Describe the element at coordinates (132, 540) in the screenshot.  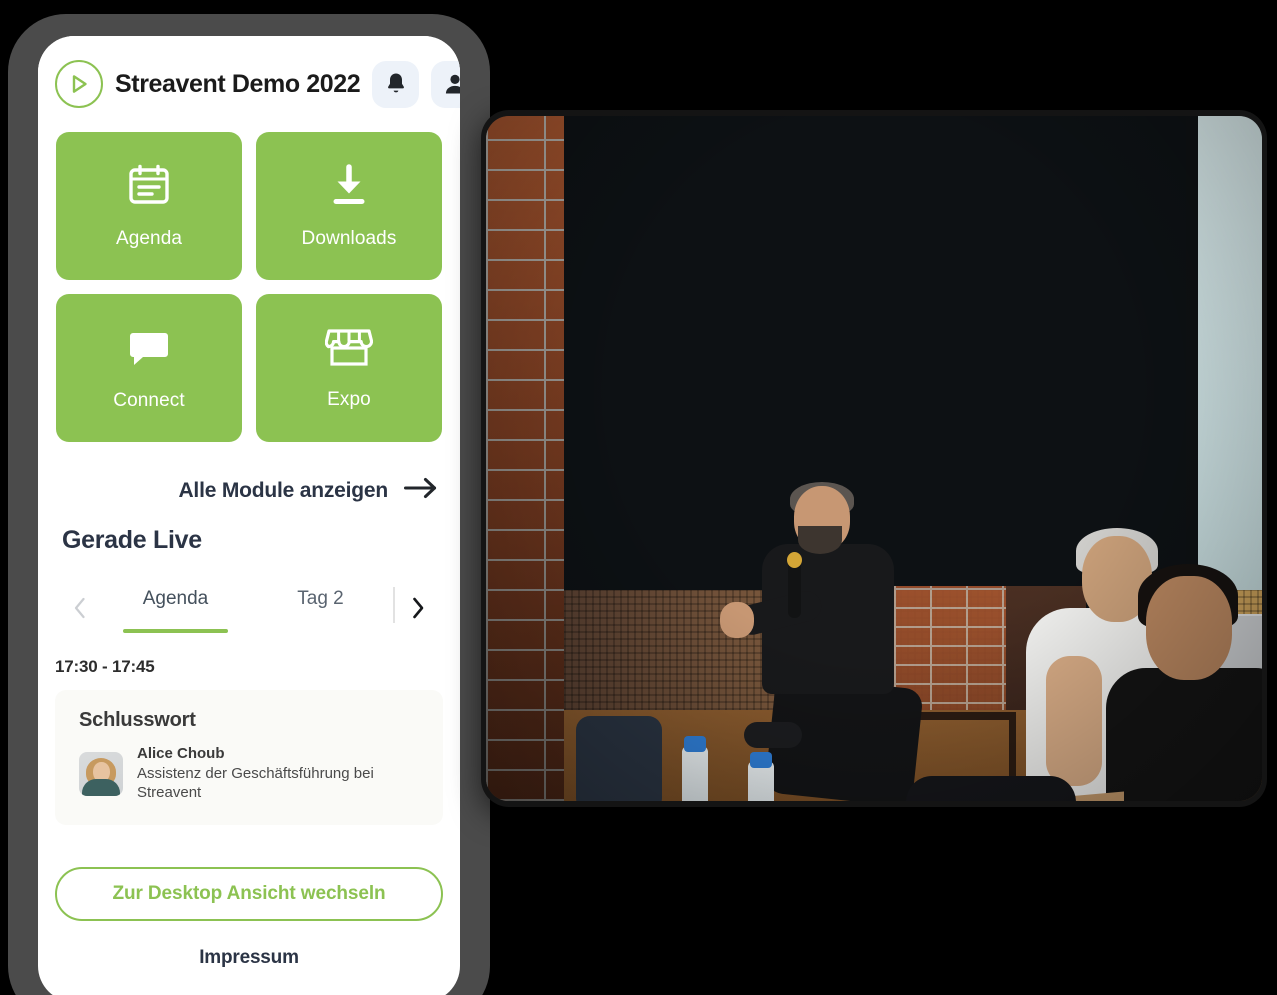
I see `live-section-heading: Gerade Live` at that location.